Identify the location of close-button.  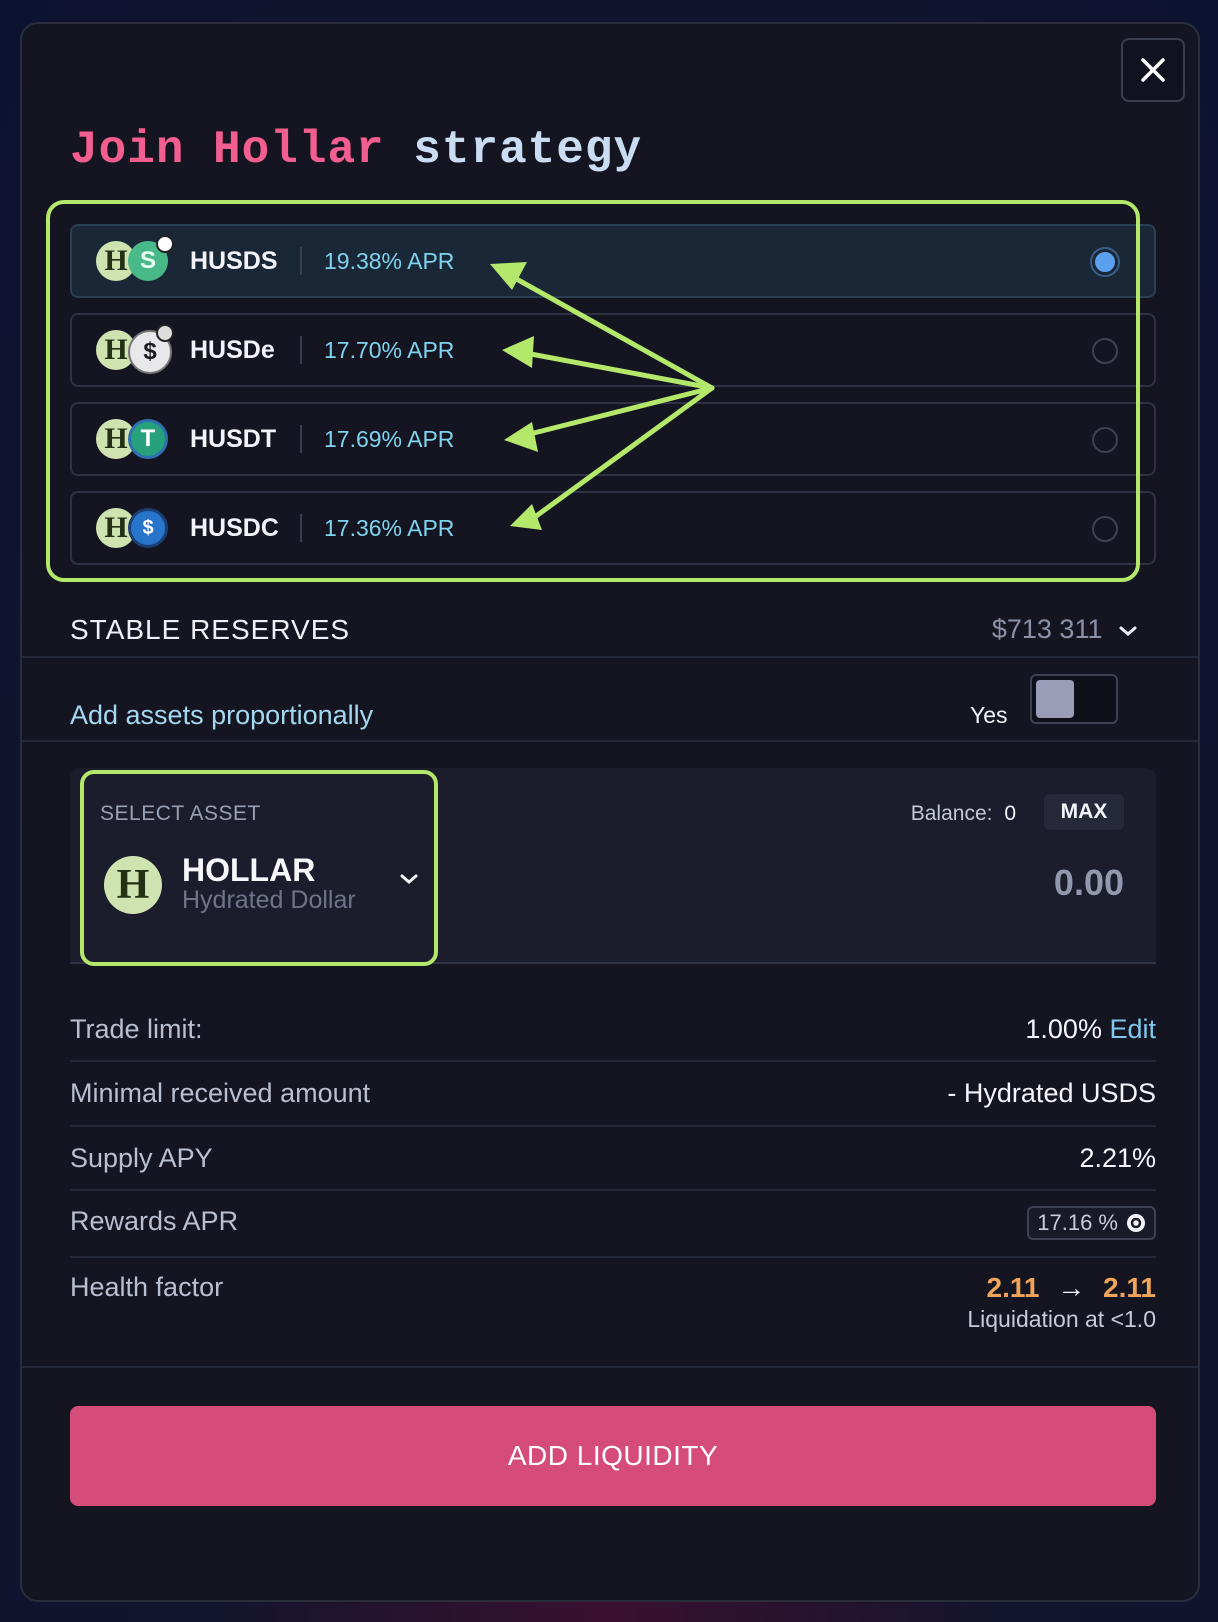
(1153, 70).